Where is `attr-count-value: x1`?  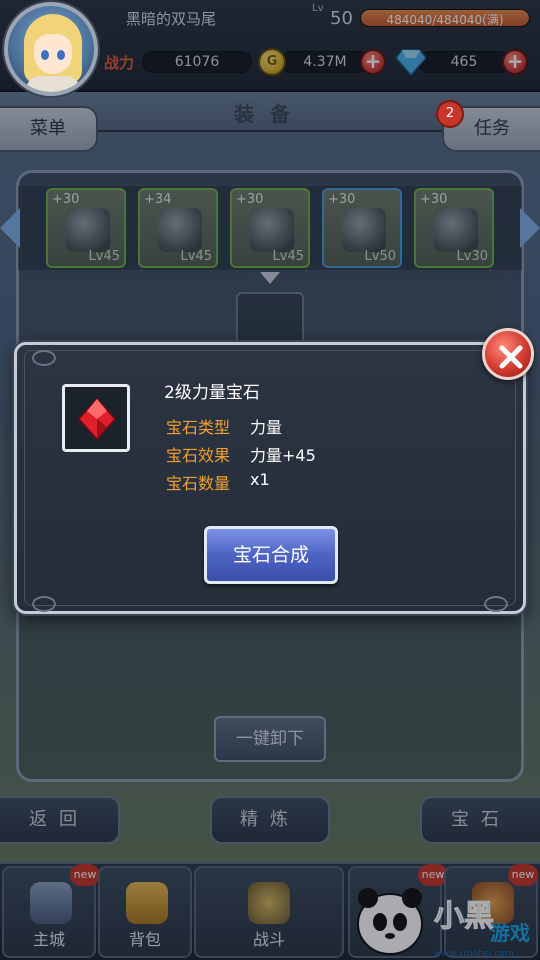
attr-count-value: x1 is located at coordinates (260, 479).